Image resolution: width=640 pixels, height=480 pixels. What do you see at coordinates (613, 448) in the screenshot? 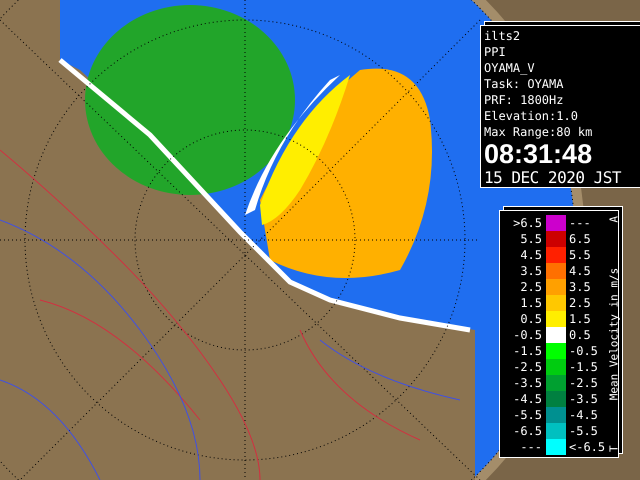
I see `legend-mark: T` at bounding box center [613, 448].